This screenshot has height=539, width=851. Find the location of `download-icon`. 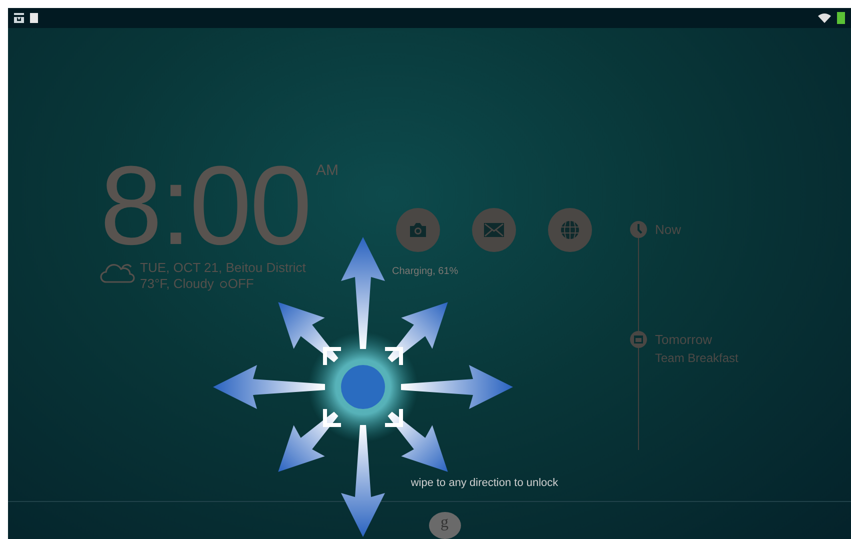

download-icon is located at coordinates (19, 18).